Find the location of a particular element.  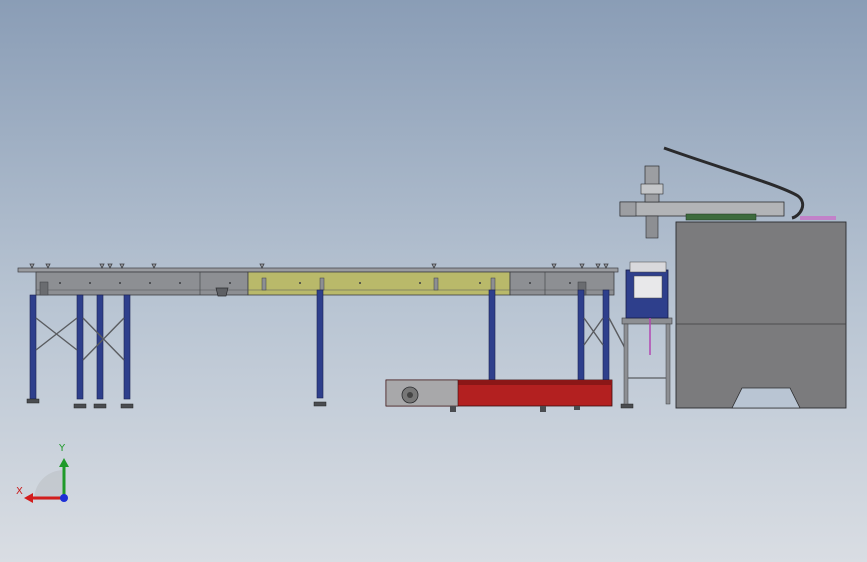

y-axis-label: Y is located at coordinates (62, 448).